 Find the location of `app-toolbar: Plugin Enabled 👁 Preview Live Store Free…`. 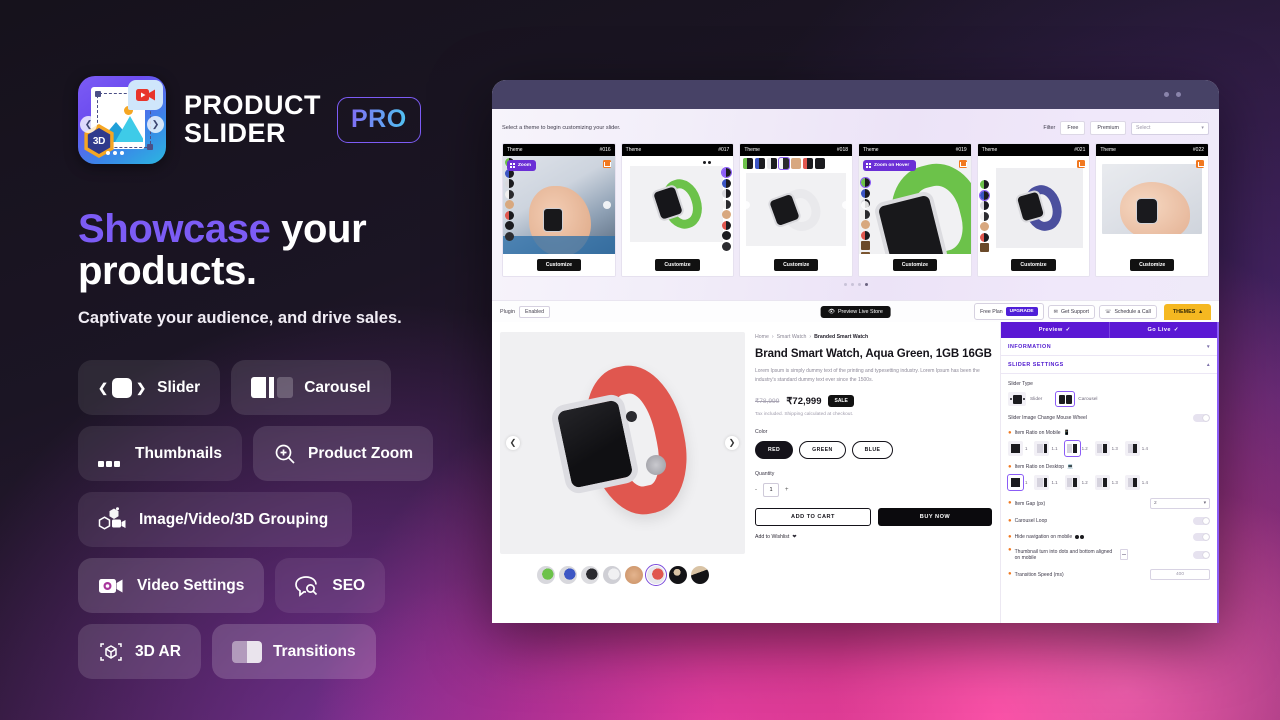

app-toolbar: Plugin Enabled 👁 Preview Live Store Free… is located at coordinates (855, 311).